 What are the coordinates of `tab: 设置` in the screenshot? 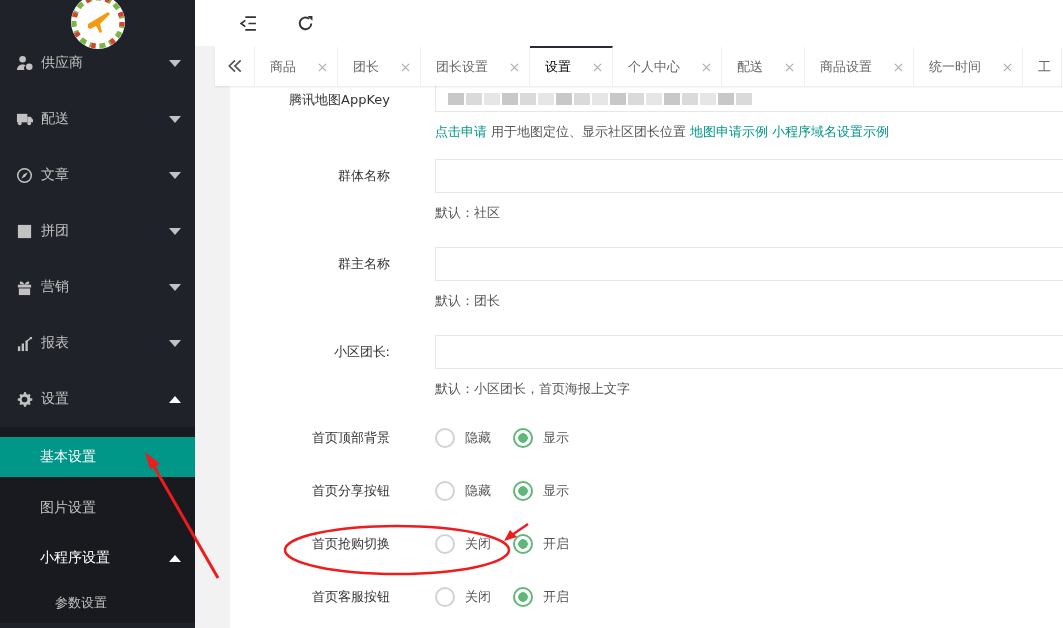 It's located at (571, 66).